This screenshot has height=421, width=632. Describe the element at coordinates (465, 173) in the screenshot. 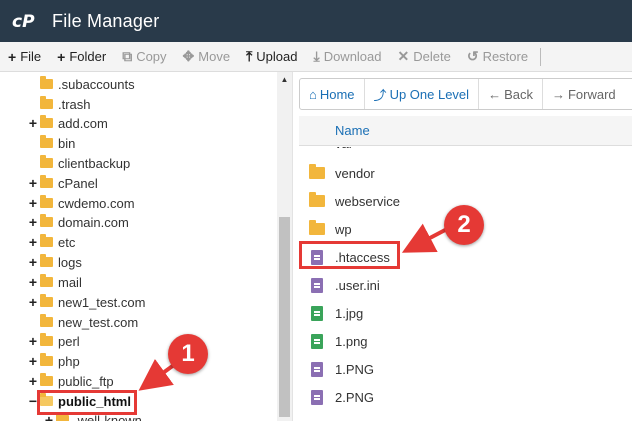

I see `file-row: vendor` at that location.